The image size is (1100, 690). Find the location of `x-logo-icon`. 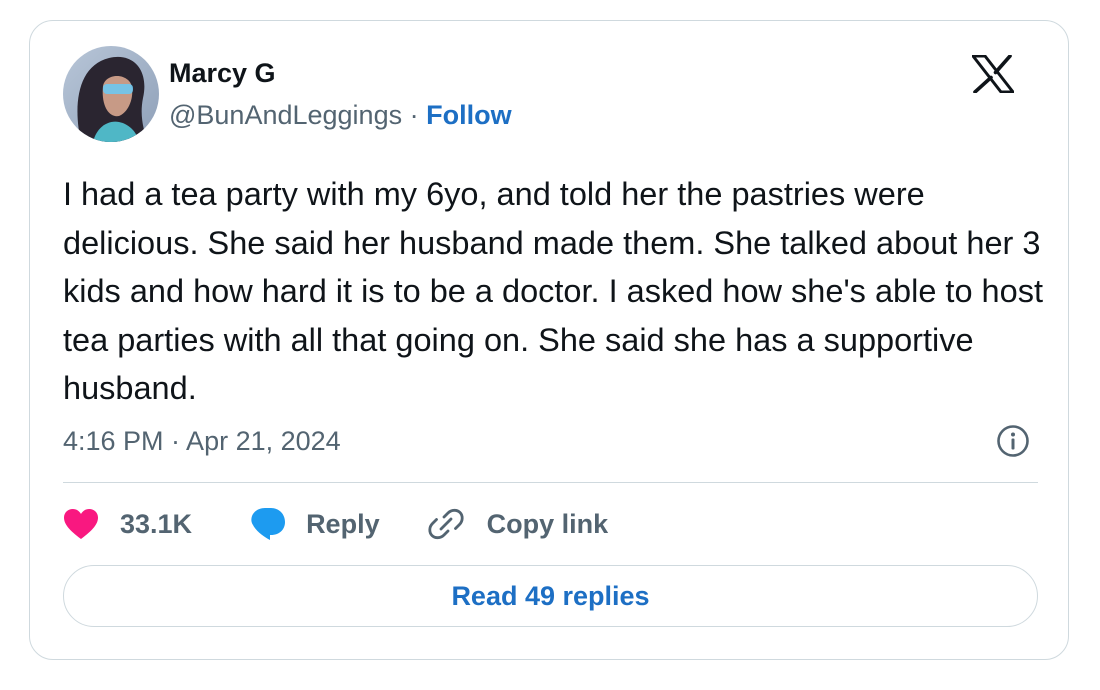

x-logo-icon is located at coordinates (993, 74).